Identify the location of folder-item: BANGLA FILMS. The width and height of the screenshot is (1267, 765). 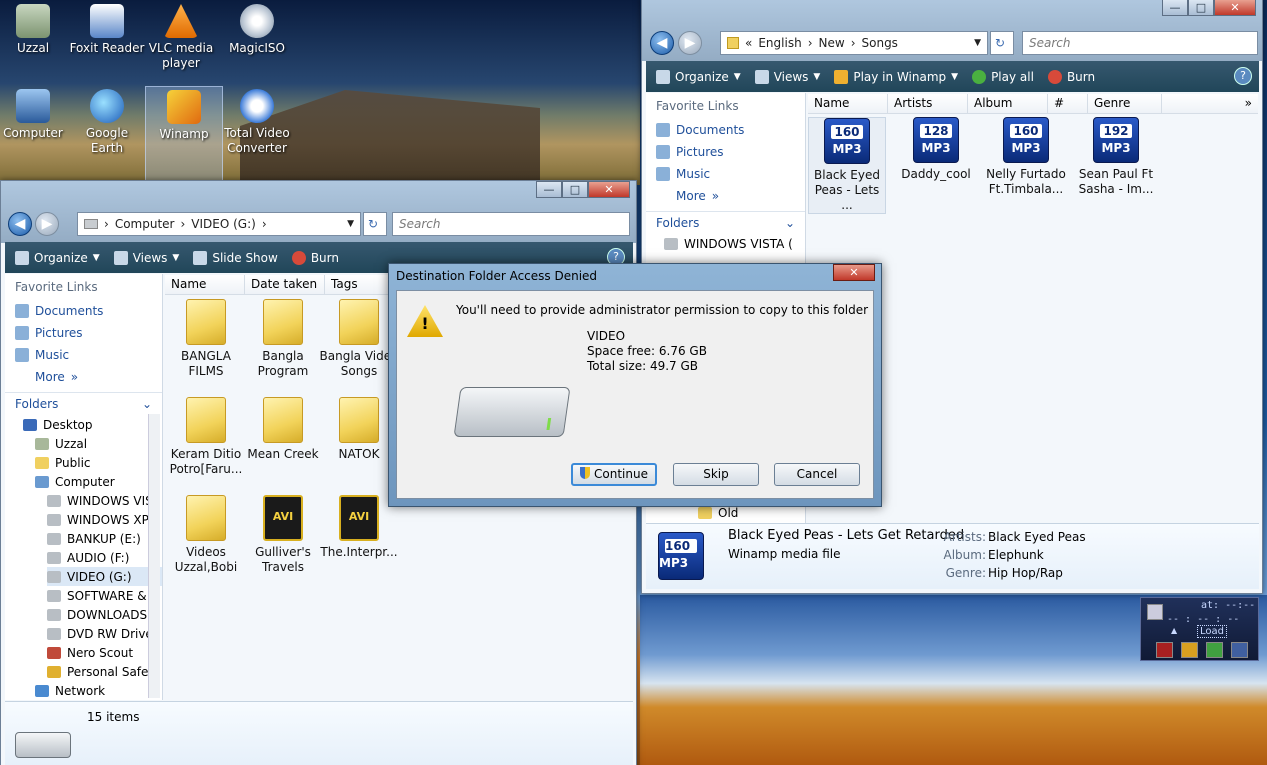
(206, 339).